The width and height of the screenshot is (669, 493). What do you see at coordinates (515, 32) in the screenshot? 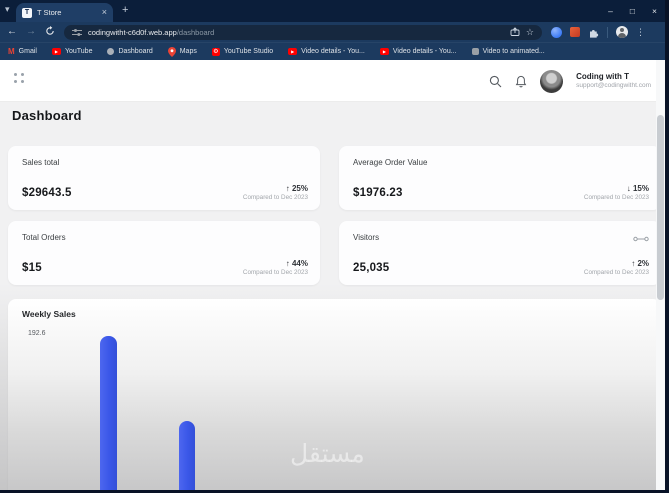
I see `share-icon` at bounding box center [515, 32].